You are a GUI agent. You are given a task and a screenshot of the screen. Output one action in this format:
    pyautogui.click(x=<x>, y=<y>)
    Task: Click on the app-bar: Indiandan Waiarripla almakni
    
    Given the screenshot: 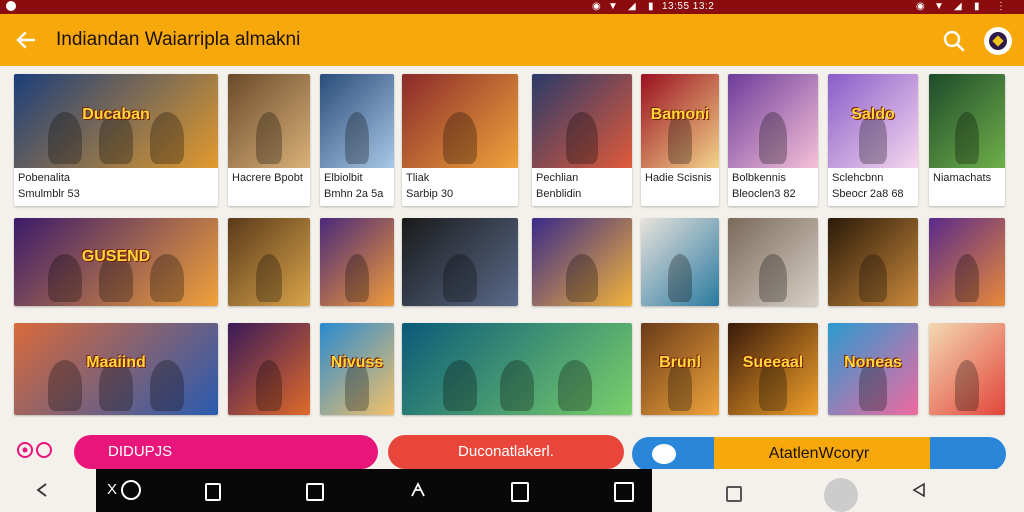 What is the action you would take?
    pyautogui.click(x=512, y=40)
    